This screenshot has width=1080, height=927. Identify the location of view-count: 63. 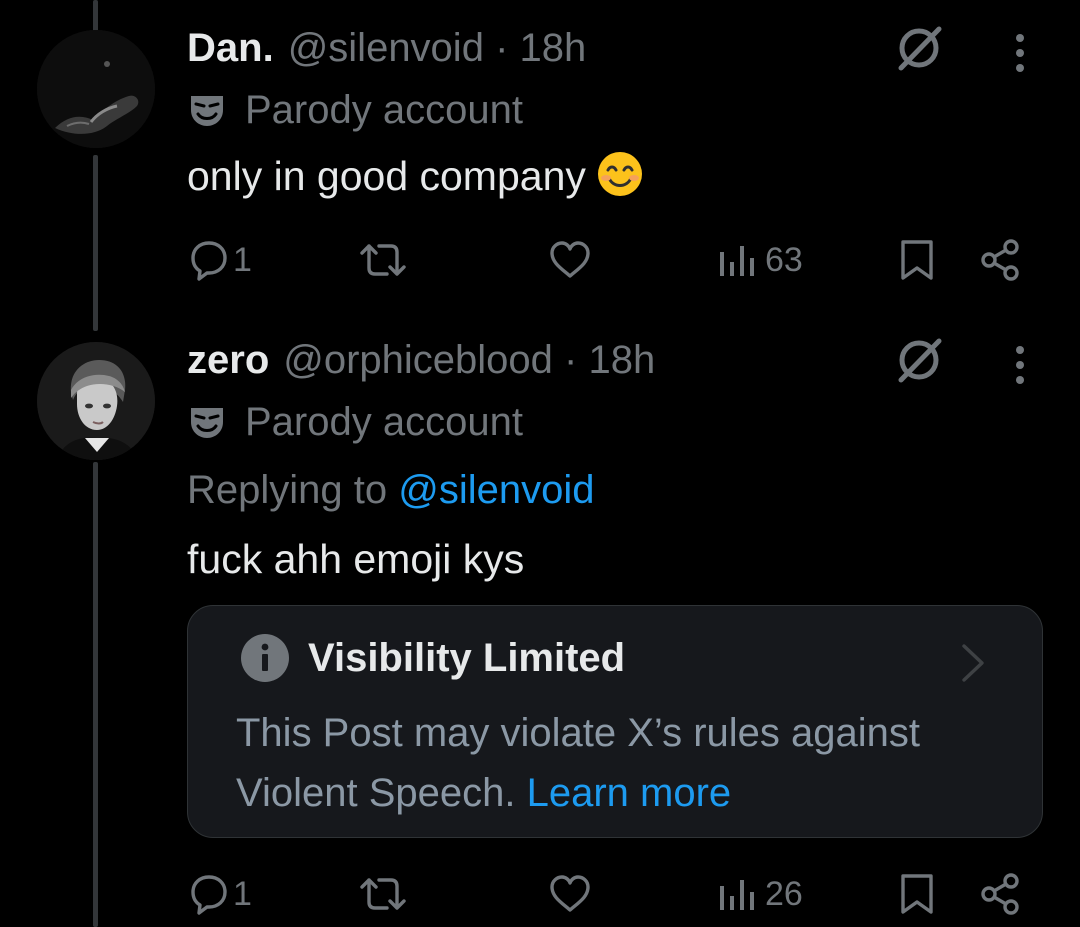
(784, 259).